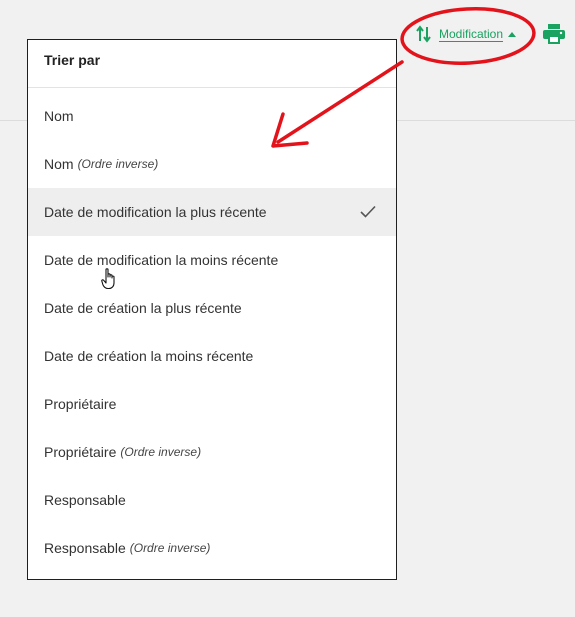  What do you see at coordinates (424, 34) in the screenshot?
I see `sort-arrows-icon` at bounding box center [424, 34].